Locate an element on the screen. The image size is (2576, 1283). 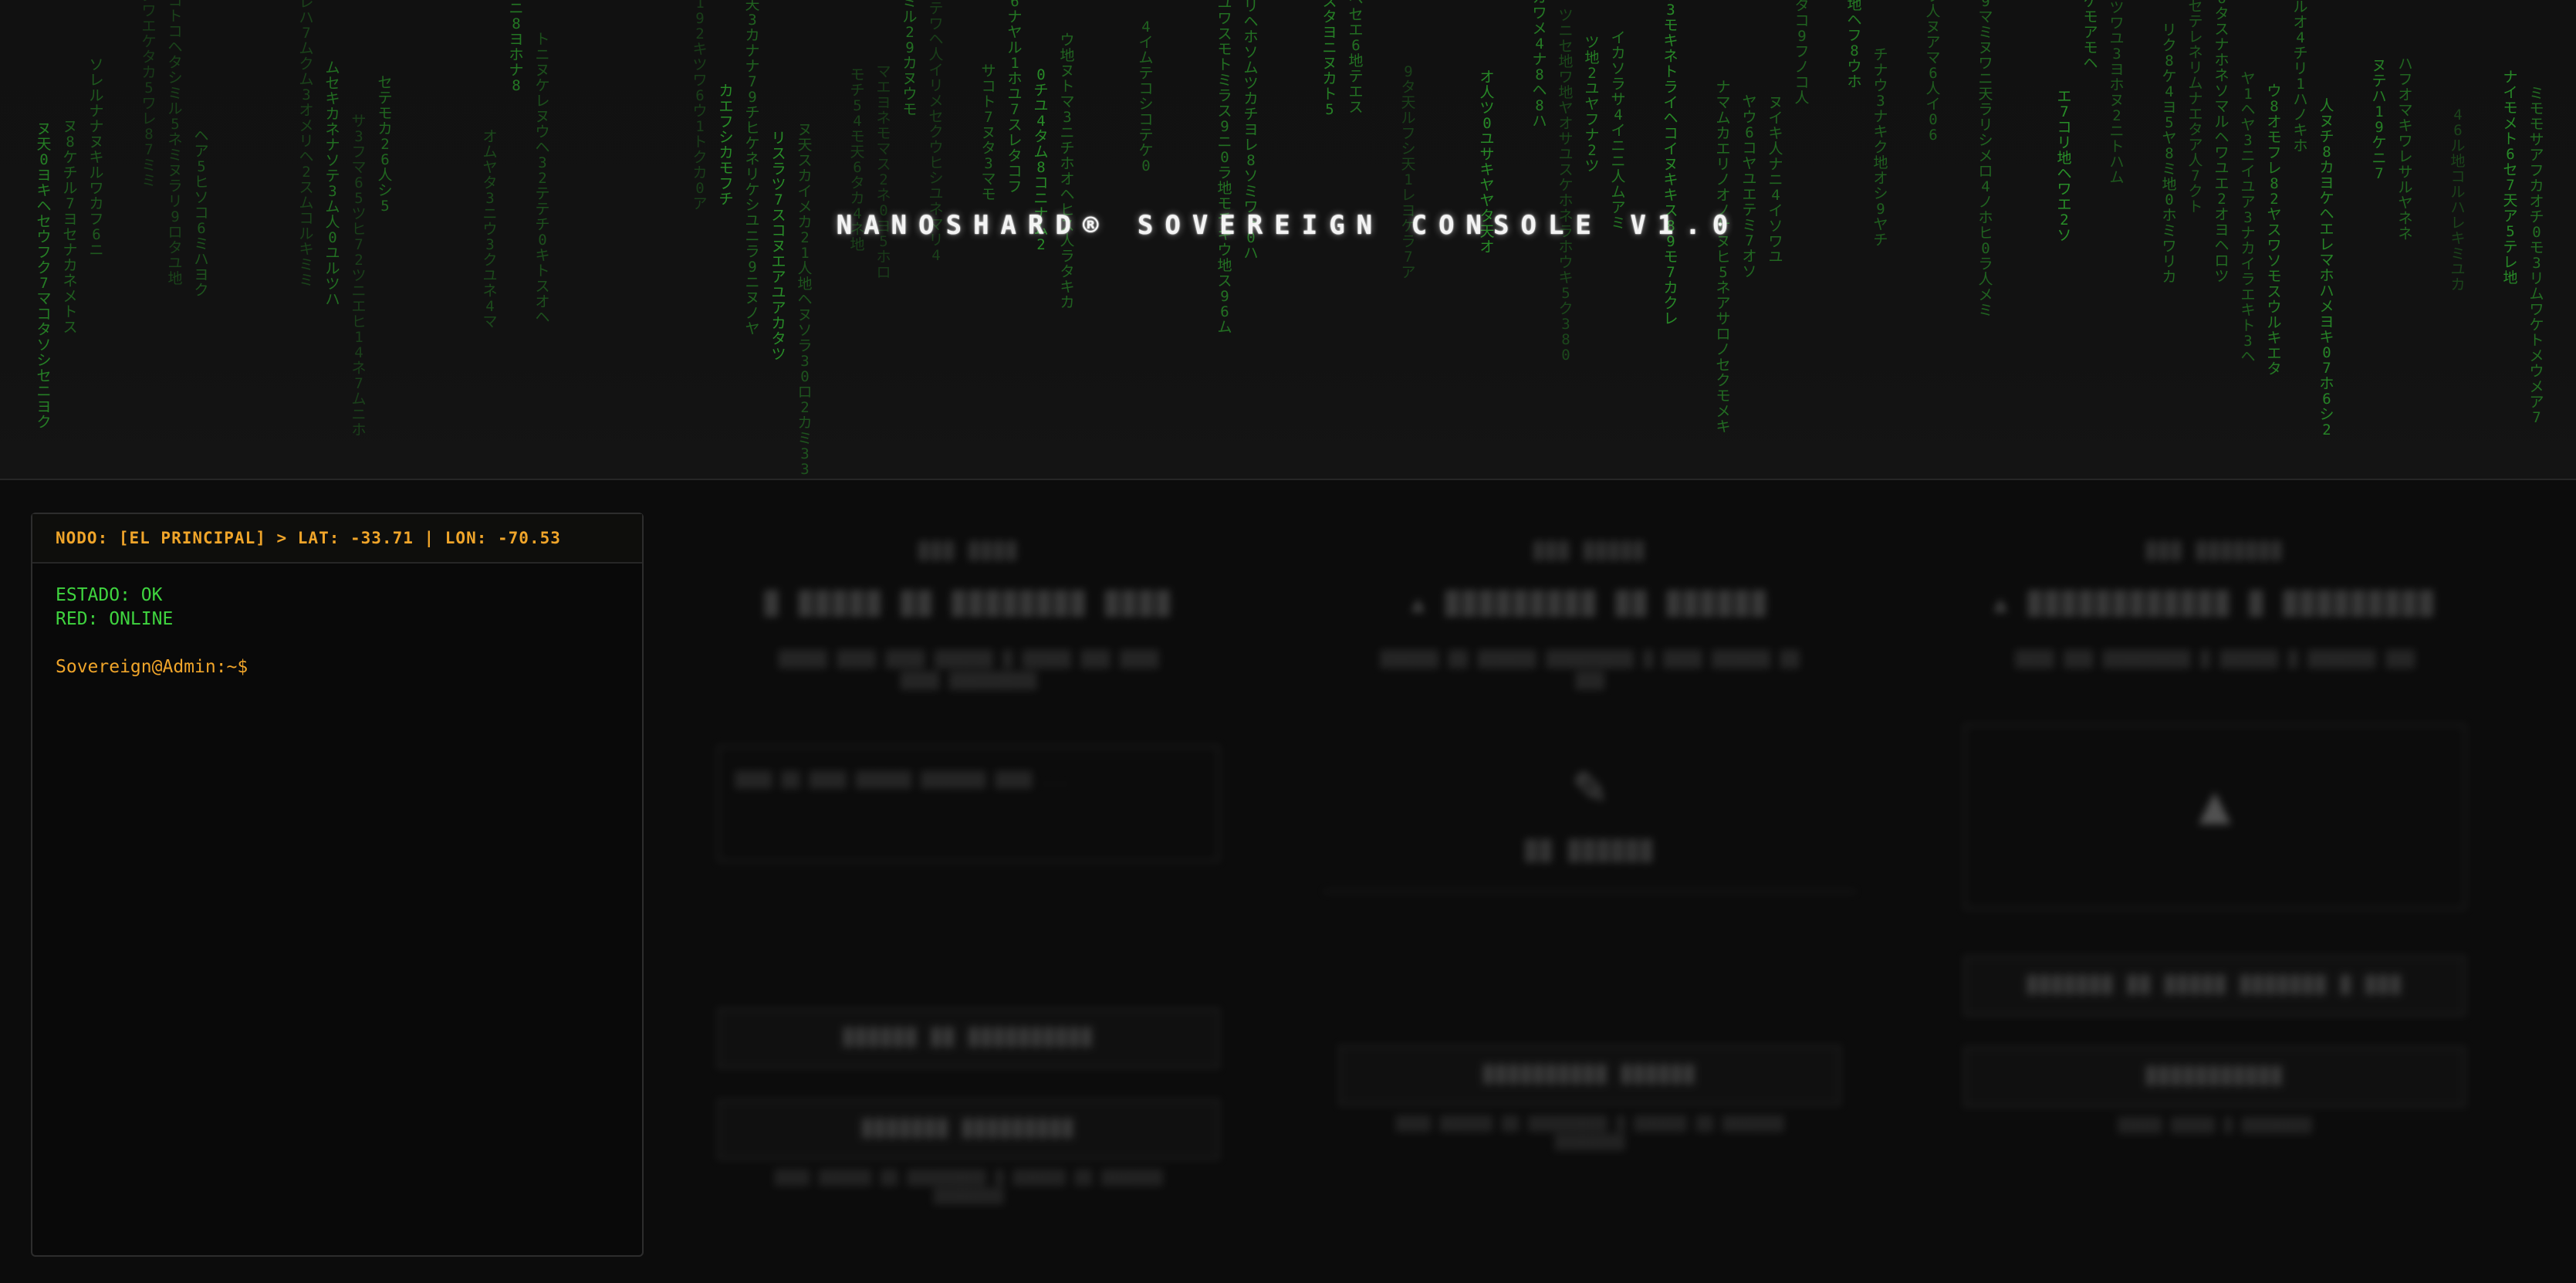
terminal-prompt: Sovereign@Admin:~$ is located at coordinates (337, 667).